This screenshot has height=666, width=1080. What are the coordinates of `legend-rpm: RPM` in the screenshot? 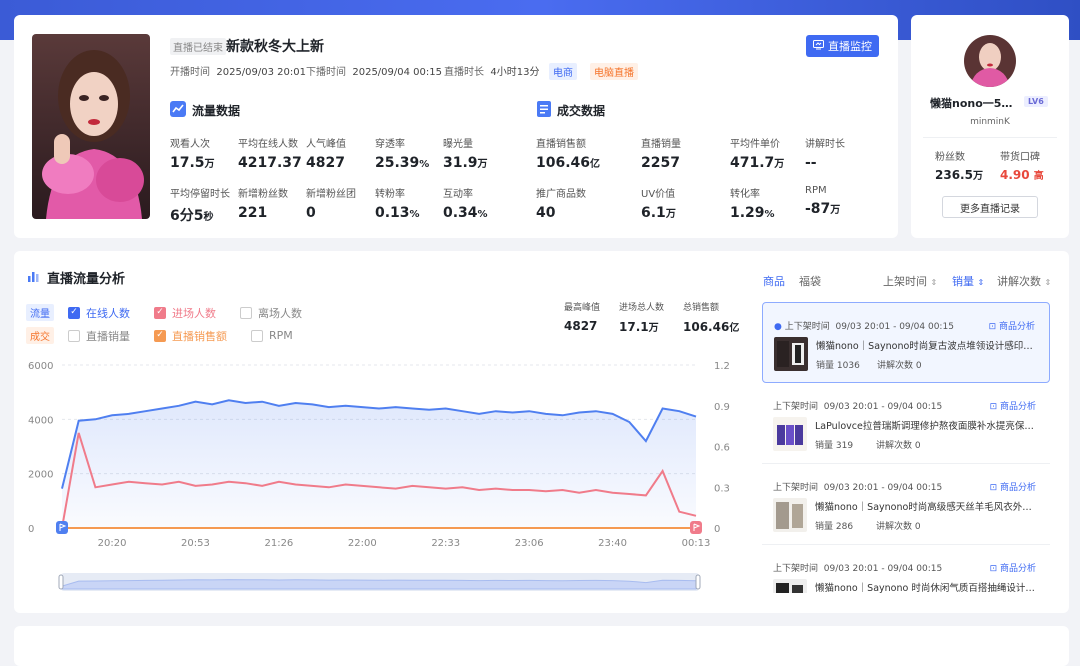 It's located at (272, 335).